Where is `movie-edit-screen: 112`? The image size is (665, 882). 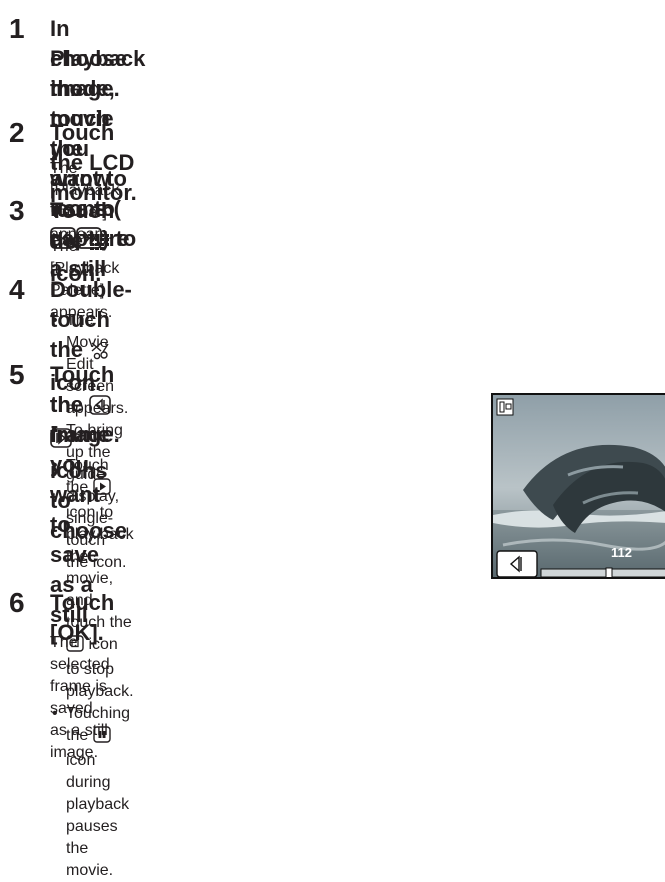 movie-edit-screen: 112 is located at coordinates (578, 486).